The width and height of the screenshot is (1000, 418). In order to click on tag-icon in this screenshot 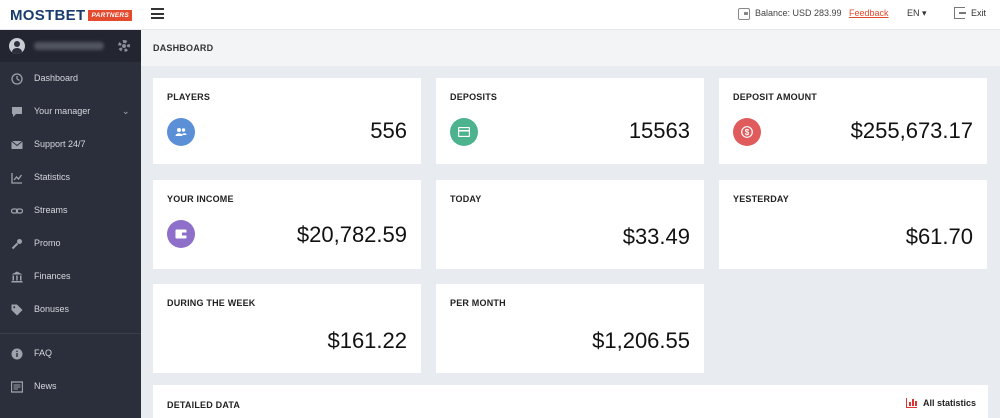, I will do `click(17, 310)`.